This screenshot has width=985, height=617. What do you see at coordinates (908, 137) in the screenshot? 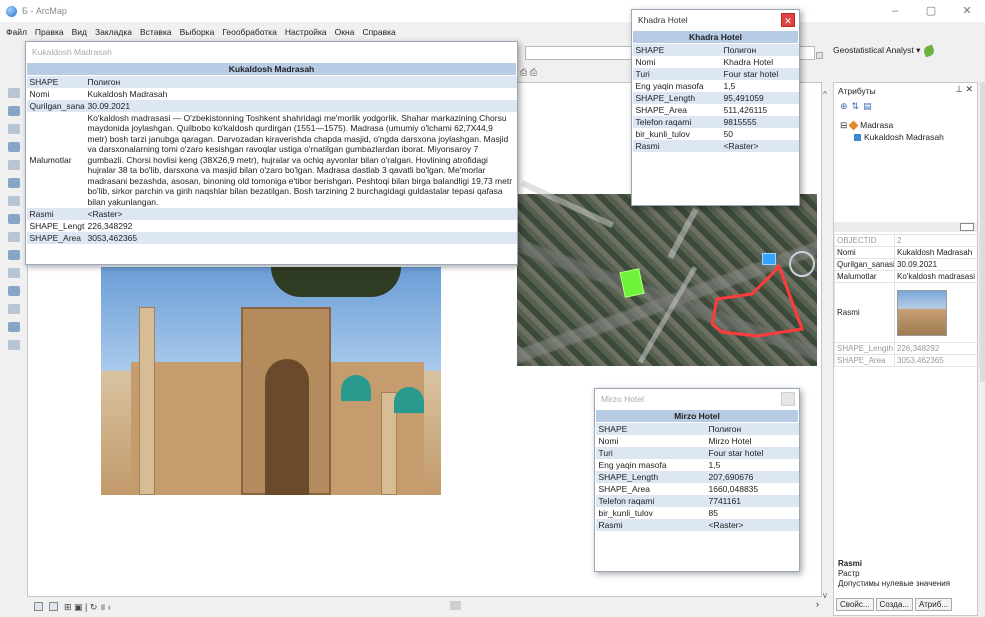
I see `tree-item-feature: Kukaldosh Madrasah` at bounding box center [908, 137].